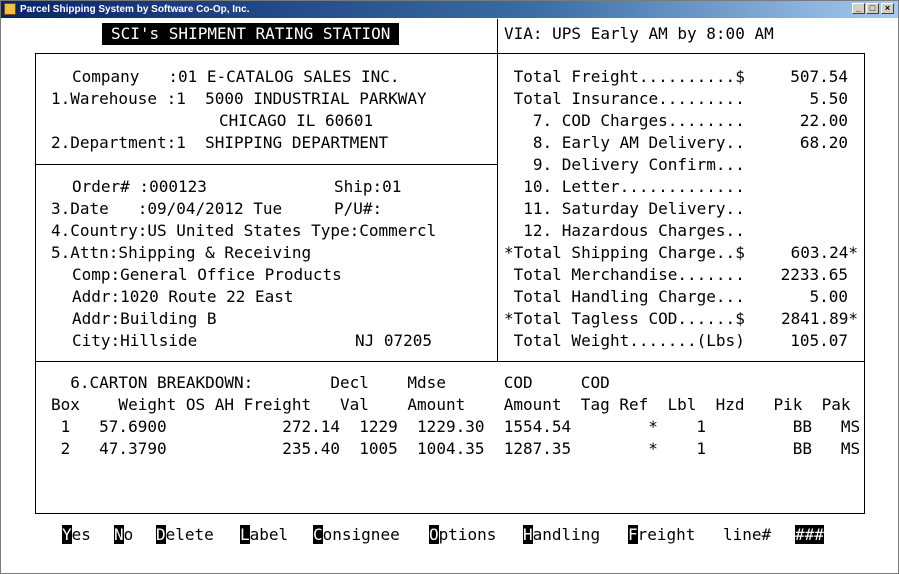 The width and height of the screenshot is (899, 574). I want to click on charge-value: 5.00, so click(828, 296).